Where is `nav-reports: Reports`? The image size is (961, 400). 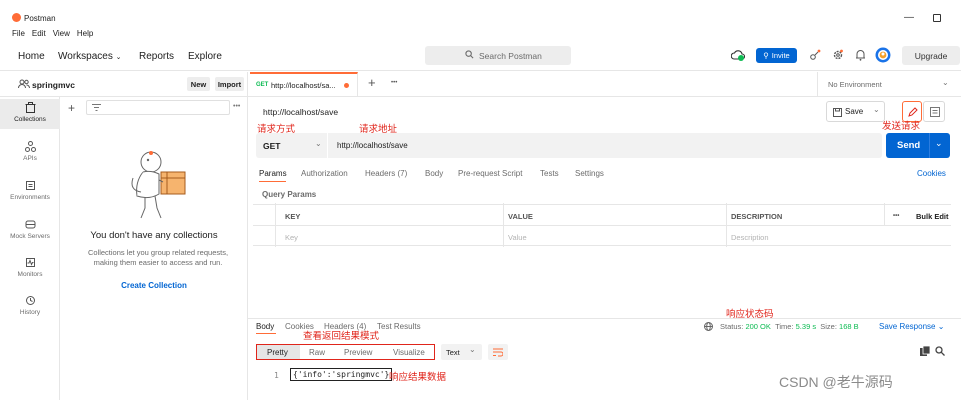 nav-reports: Reports is located at coordinates (156, 56).